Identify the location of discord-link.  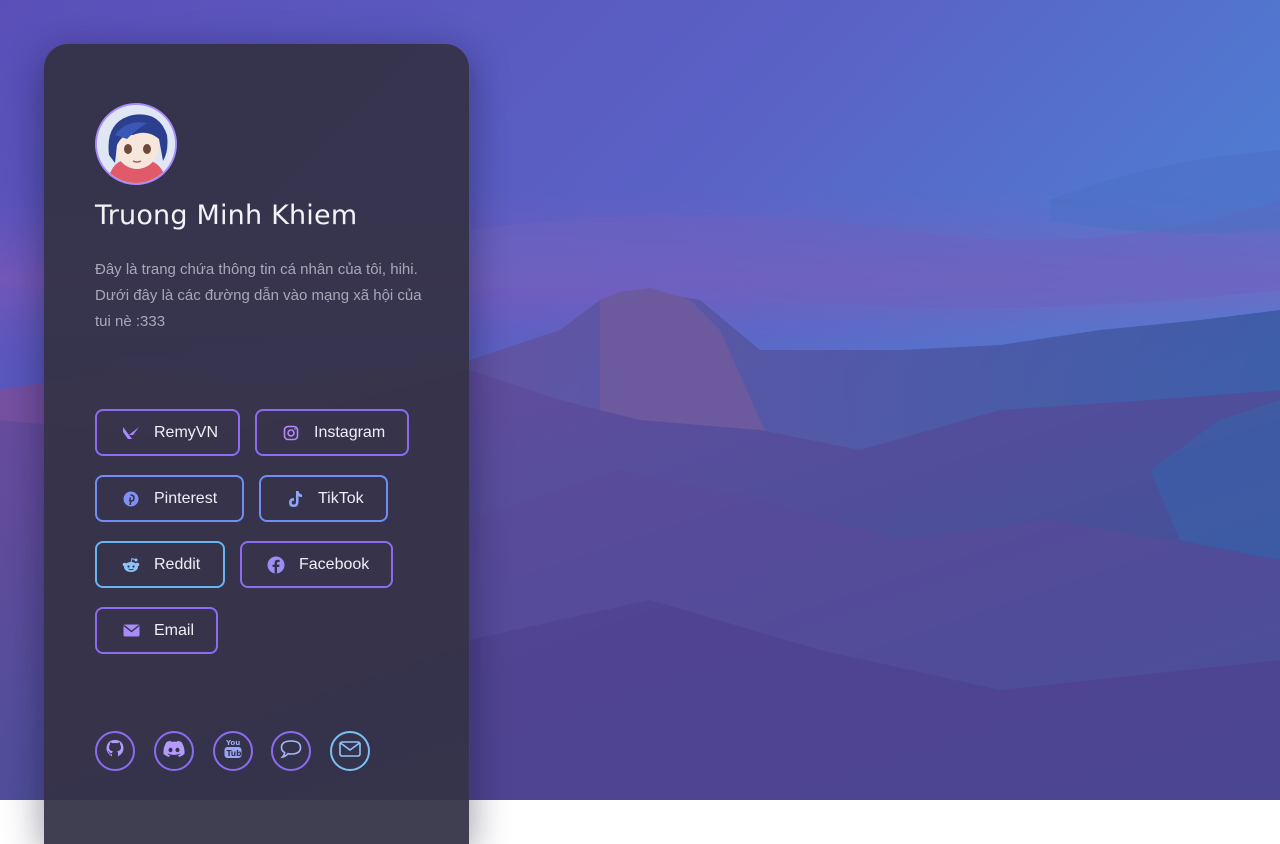
(174, 751).